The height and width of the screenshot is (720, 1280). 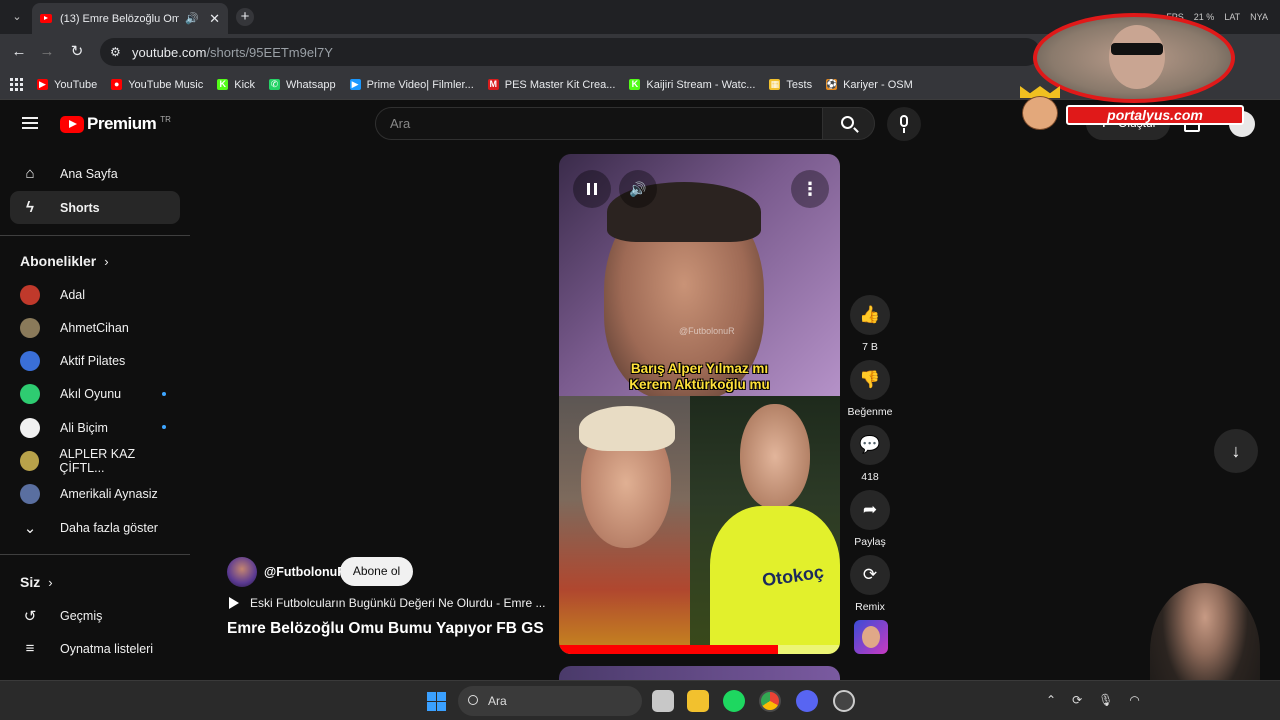 I want to click on you-heading: Siz ›, so click(x=36, y=582).